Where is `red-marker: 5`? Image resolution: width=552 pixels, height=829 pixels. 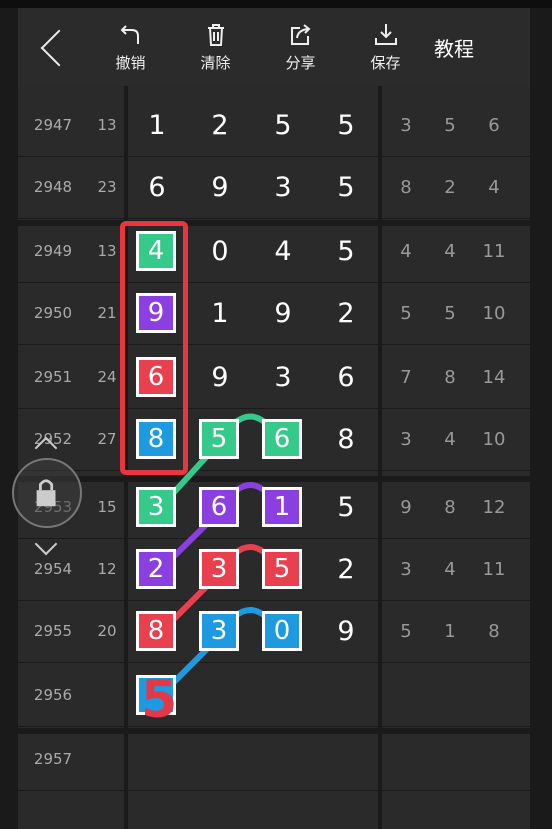
red-marker: 5 is located at coordinates (282, 569).